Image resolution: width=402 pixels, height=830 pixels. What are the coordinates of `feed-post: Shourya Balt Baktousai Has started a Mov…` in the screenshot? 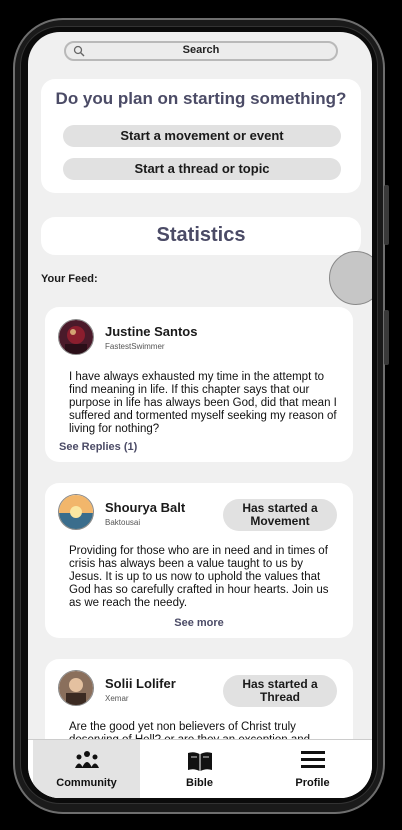 It's located at (199, 560).